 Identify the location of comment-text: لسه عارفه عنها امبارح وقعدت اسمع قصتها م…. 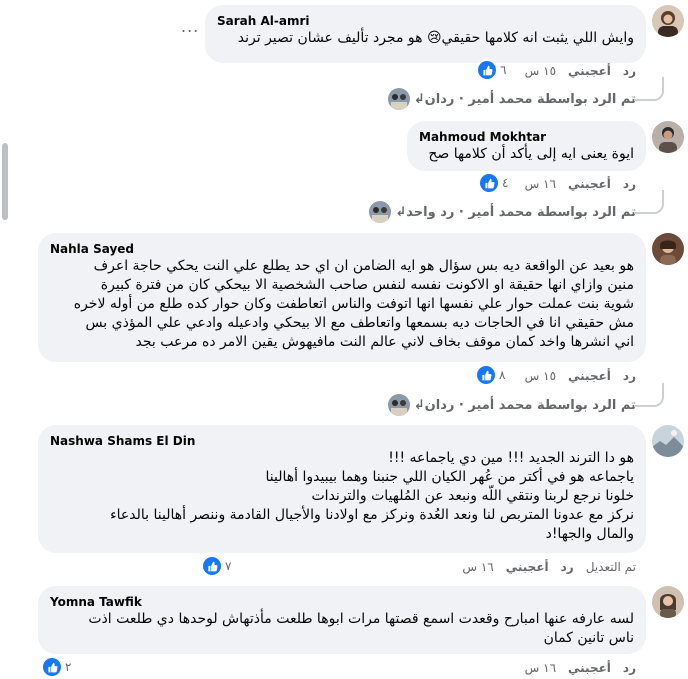
(361, 628).